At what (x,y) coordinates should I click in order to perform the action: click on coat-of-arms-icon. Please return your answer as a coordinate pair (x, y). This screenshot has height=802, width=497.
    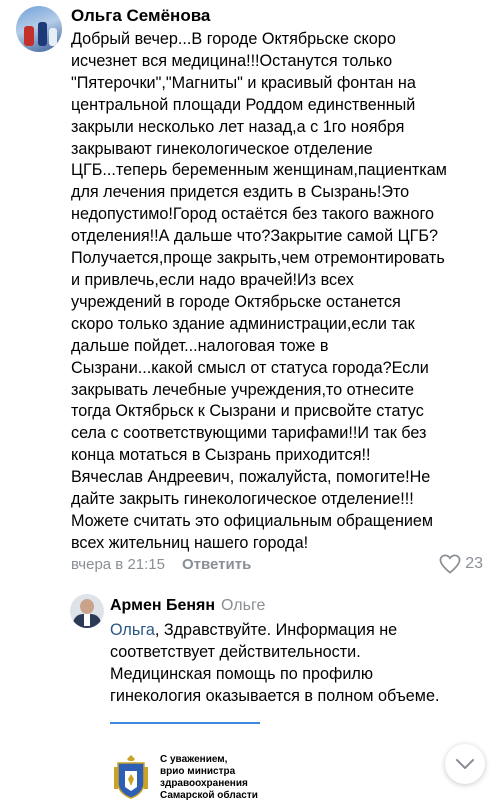
    Looking at the image, I should click on (131, 777).